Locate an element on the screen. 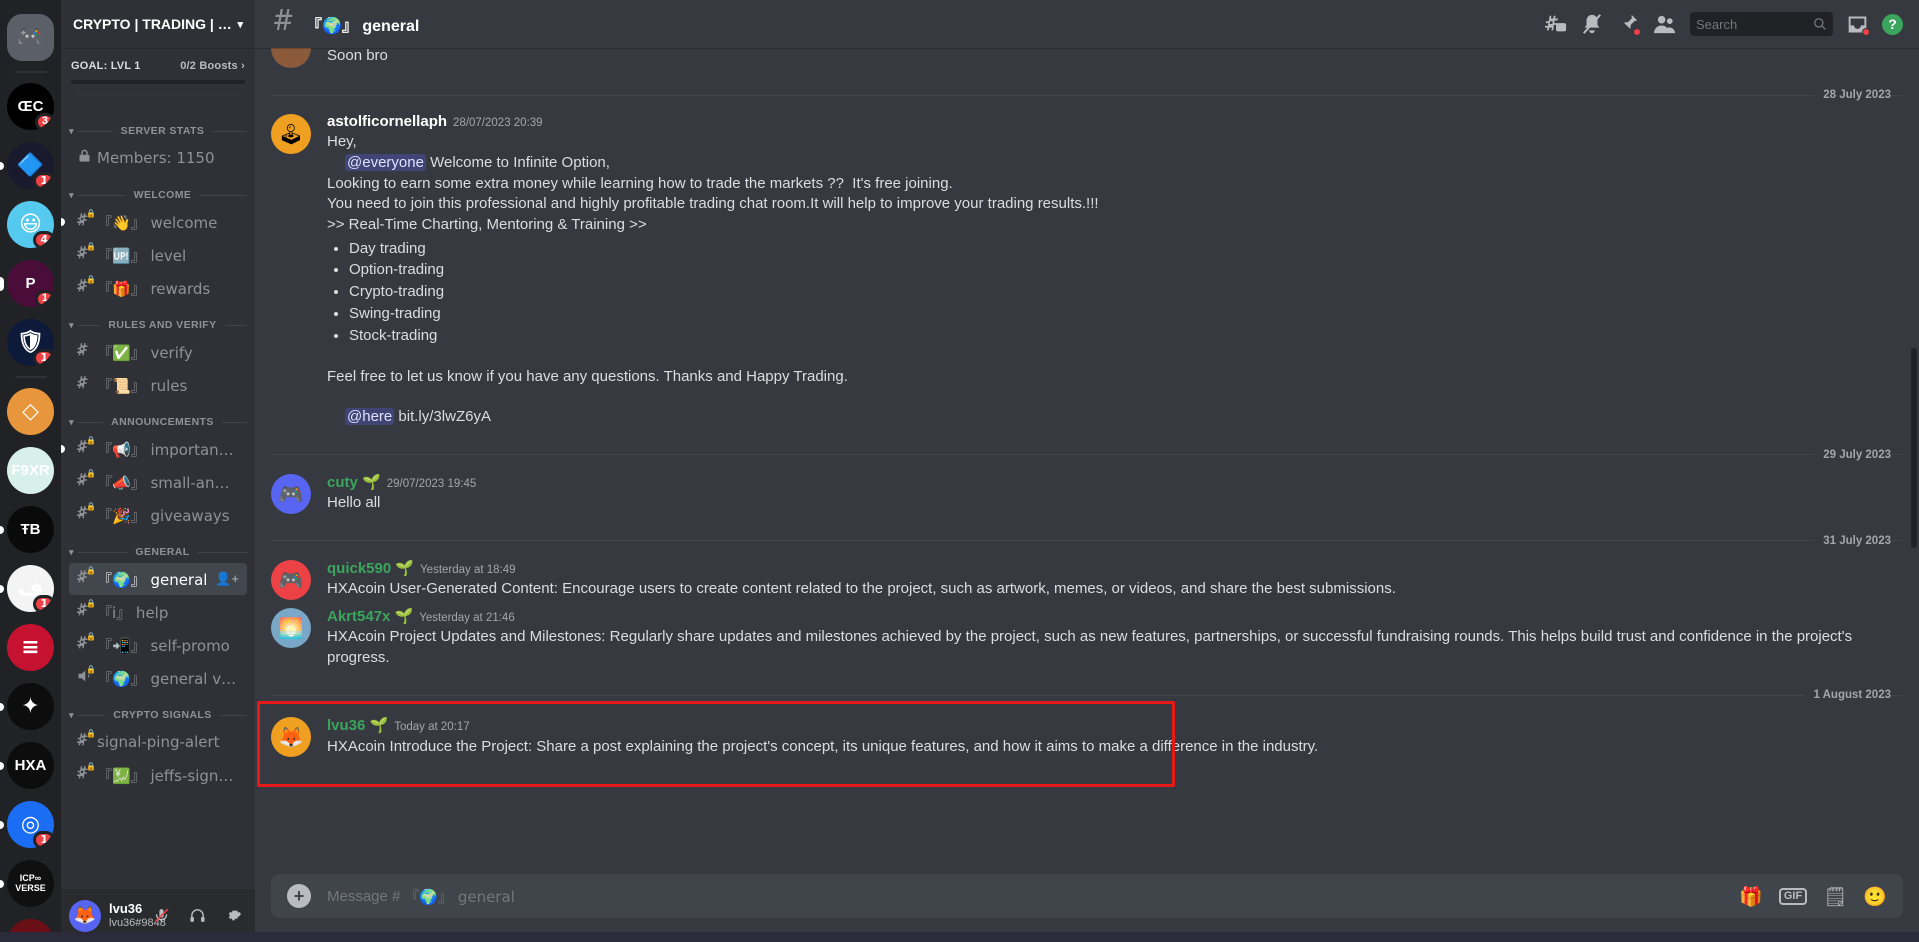 Image resolution: width=1919 pixels, height=942 pixels. server-icon-server-blue-ring: ◎ 1 is located at coordinates (30, 824).